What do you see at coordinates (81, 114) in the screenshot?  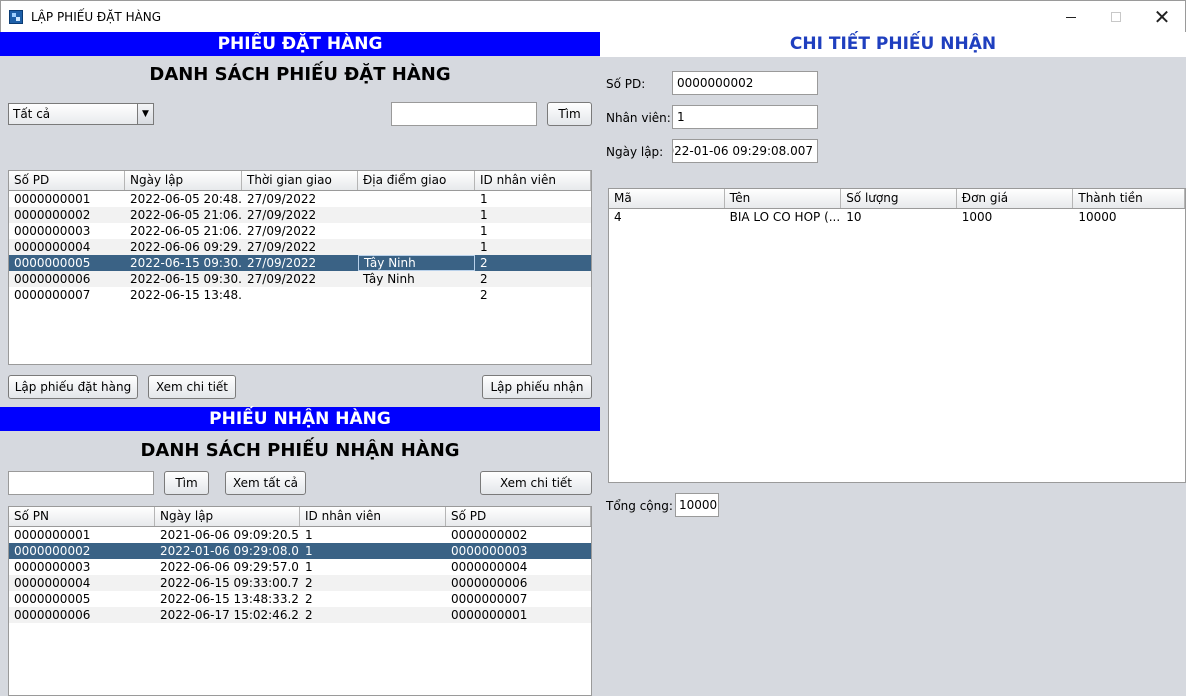 I see `order-filter-select: Tất cả ▼` at bounding box center [81, 114].